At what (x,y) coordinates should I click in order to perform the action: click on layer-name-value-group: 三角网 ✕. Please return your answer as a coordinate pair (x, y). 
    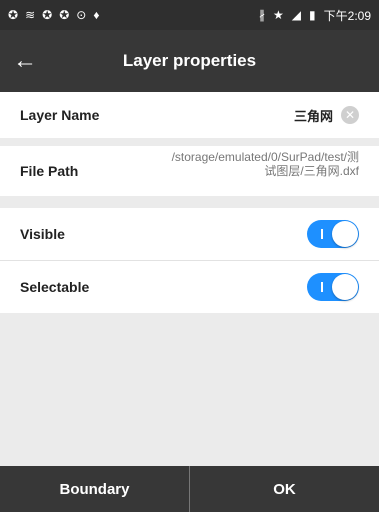
    Looking at the image, I should click on (326, 115).